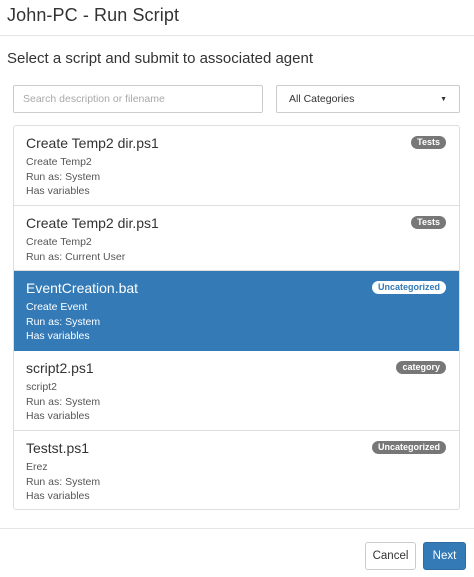 Image resolution: width=474 pixels, height=577 pixels. What do you see at coordinates (76, 257) in the screenshot?
I see `script-run-as: Run as: Current User` at bounding box center [76, 257].